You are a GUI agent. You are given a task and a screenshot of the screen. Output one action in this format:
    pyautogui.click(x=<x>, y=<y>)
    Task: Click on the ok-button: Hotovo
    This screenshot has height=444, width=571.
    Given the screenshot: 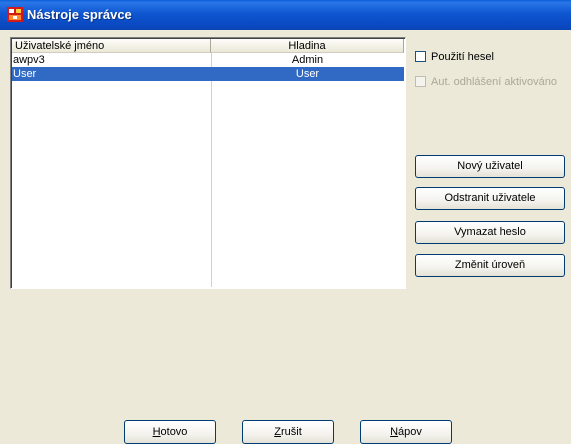 What is the action you would take?
    pyautogui.click(x=170, y=432)
    